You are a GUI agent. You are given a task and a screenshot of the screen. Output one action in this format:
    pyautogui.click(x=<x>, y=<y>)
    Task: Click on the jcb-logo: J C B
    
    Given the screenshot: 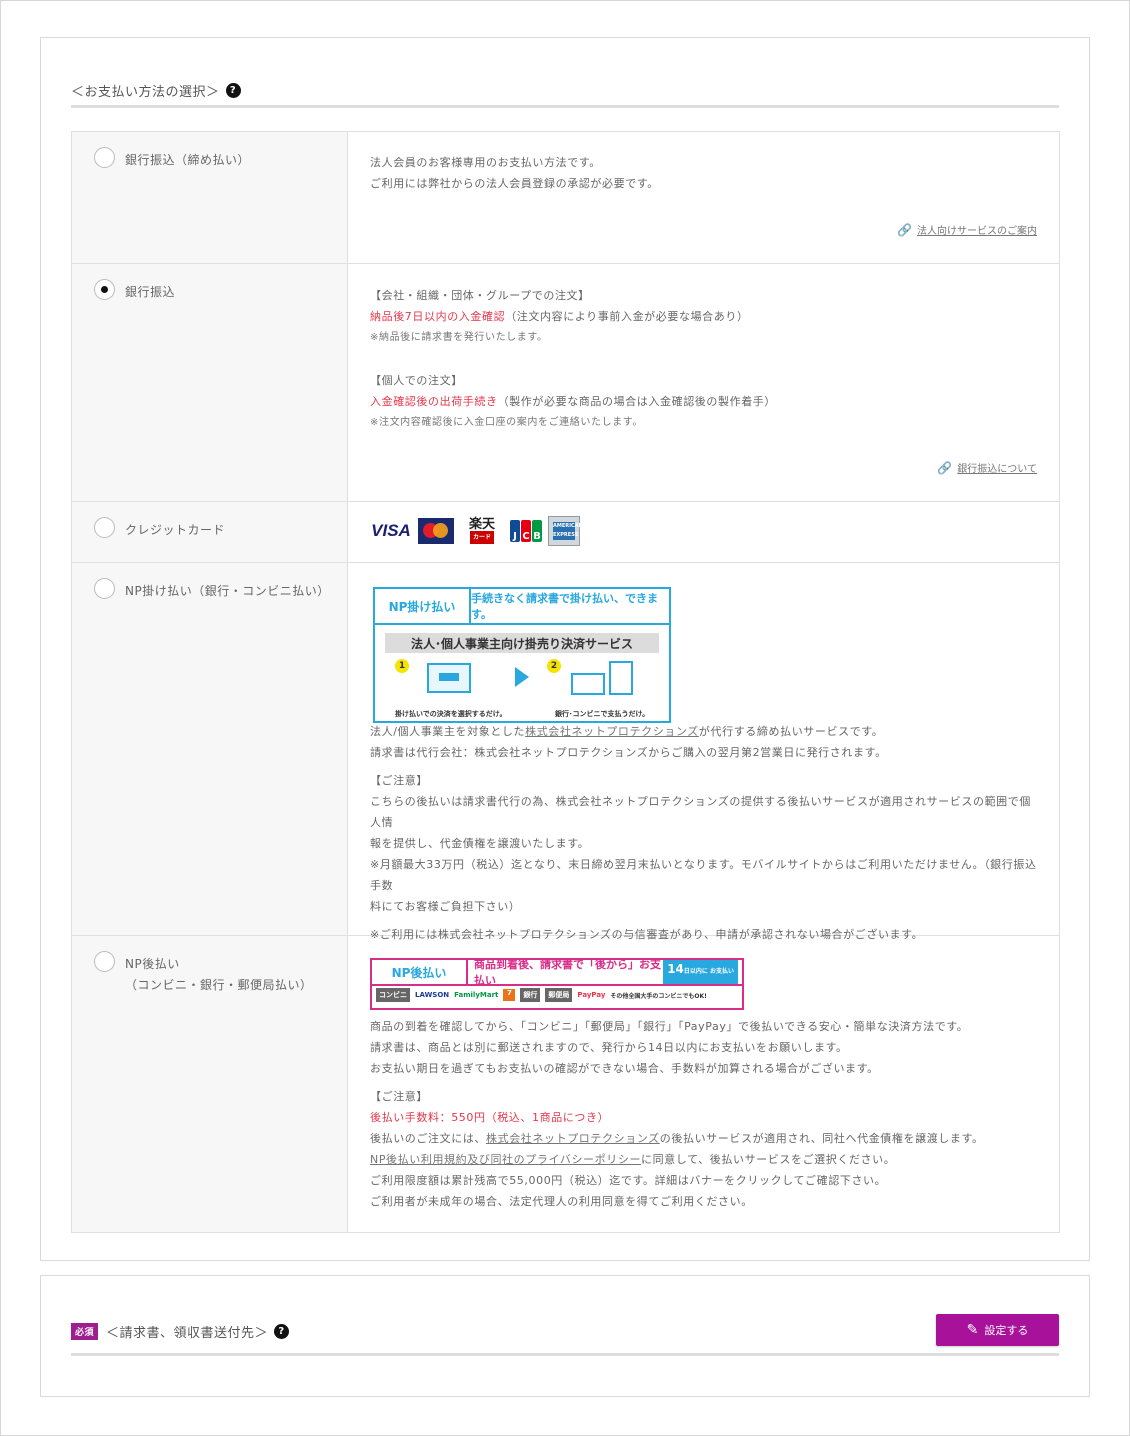 What is the action you would take?
    pyautogui.click(x=526, y=531)
    